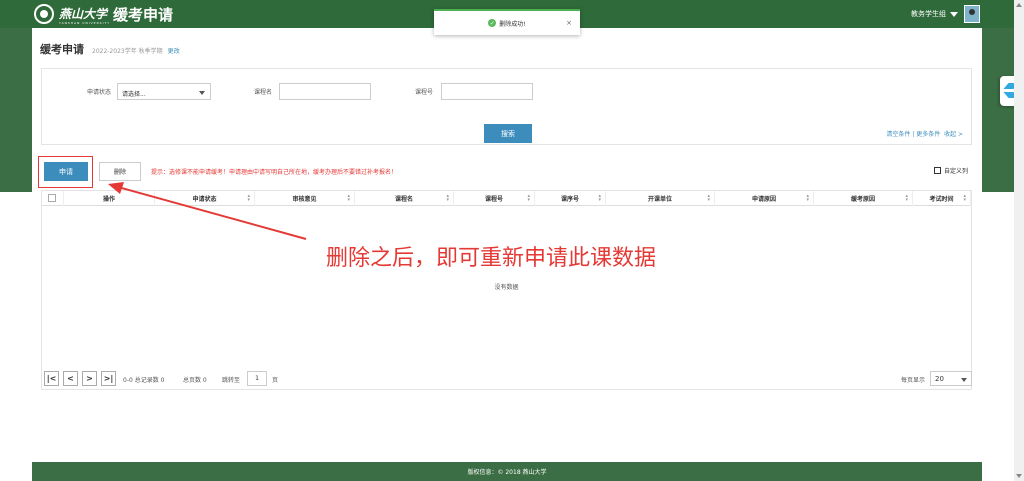 The image size is (1024, 481). I want to click on user-name: 教务学生组, so click(928, 14).